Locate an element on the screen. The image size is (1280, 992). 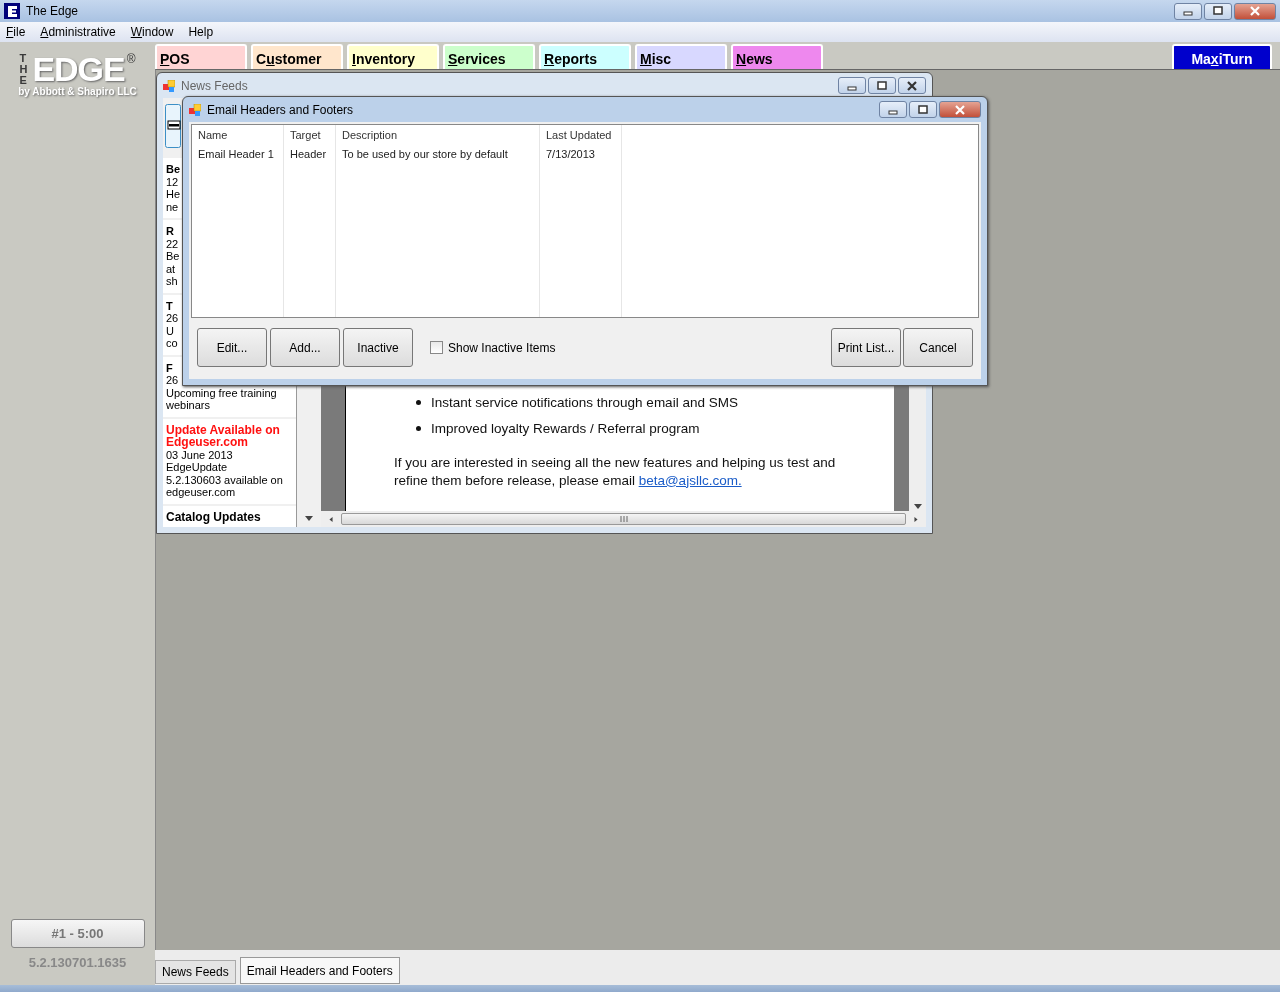
window-title: Email Headers and Footers is located at coordinates (281, 109).